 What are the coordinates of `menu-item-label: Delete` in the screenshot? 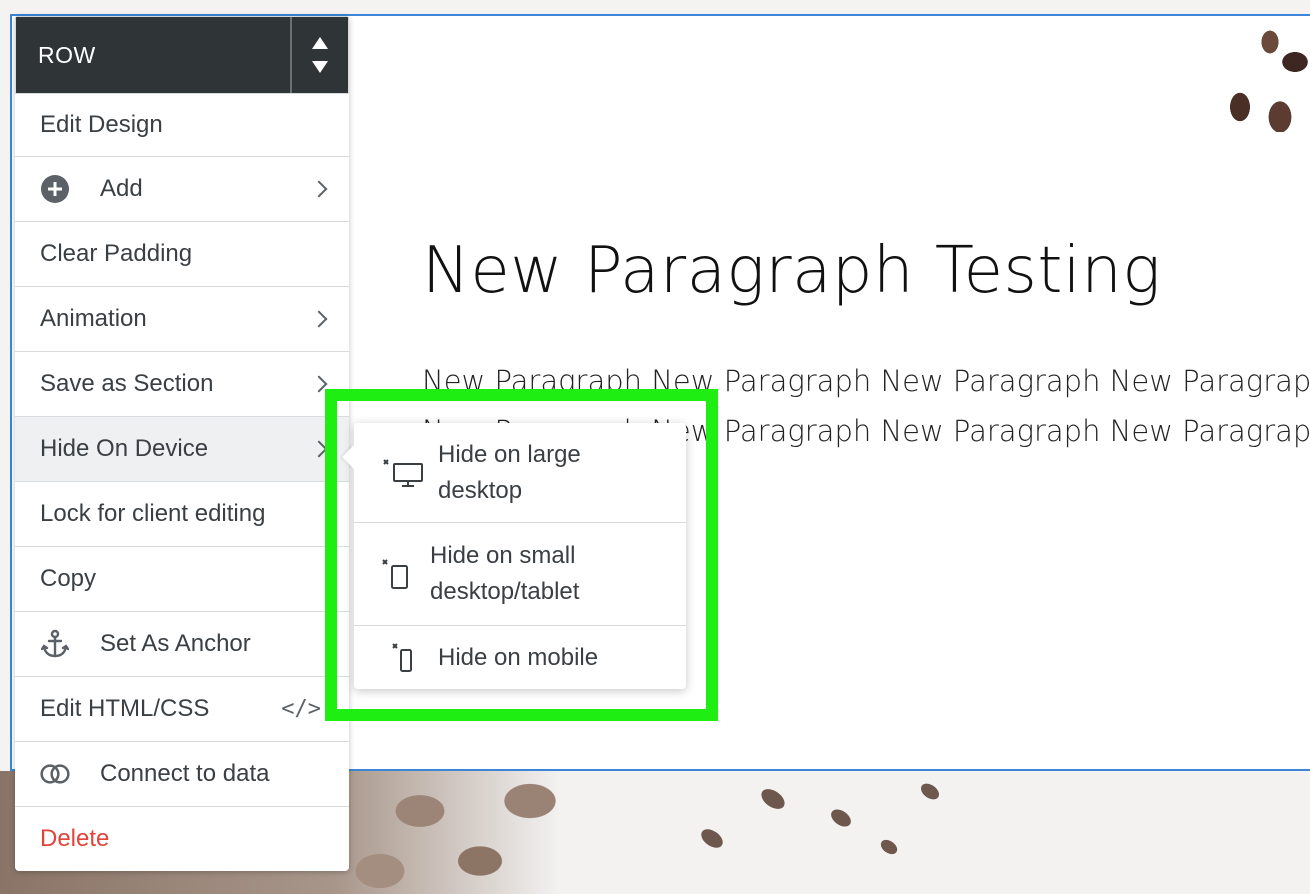 It's located at (75, 838).